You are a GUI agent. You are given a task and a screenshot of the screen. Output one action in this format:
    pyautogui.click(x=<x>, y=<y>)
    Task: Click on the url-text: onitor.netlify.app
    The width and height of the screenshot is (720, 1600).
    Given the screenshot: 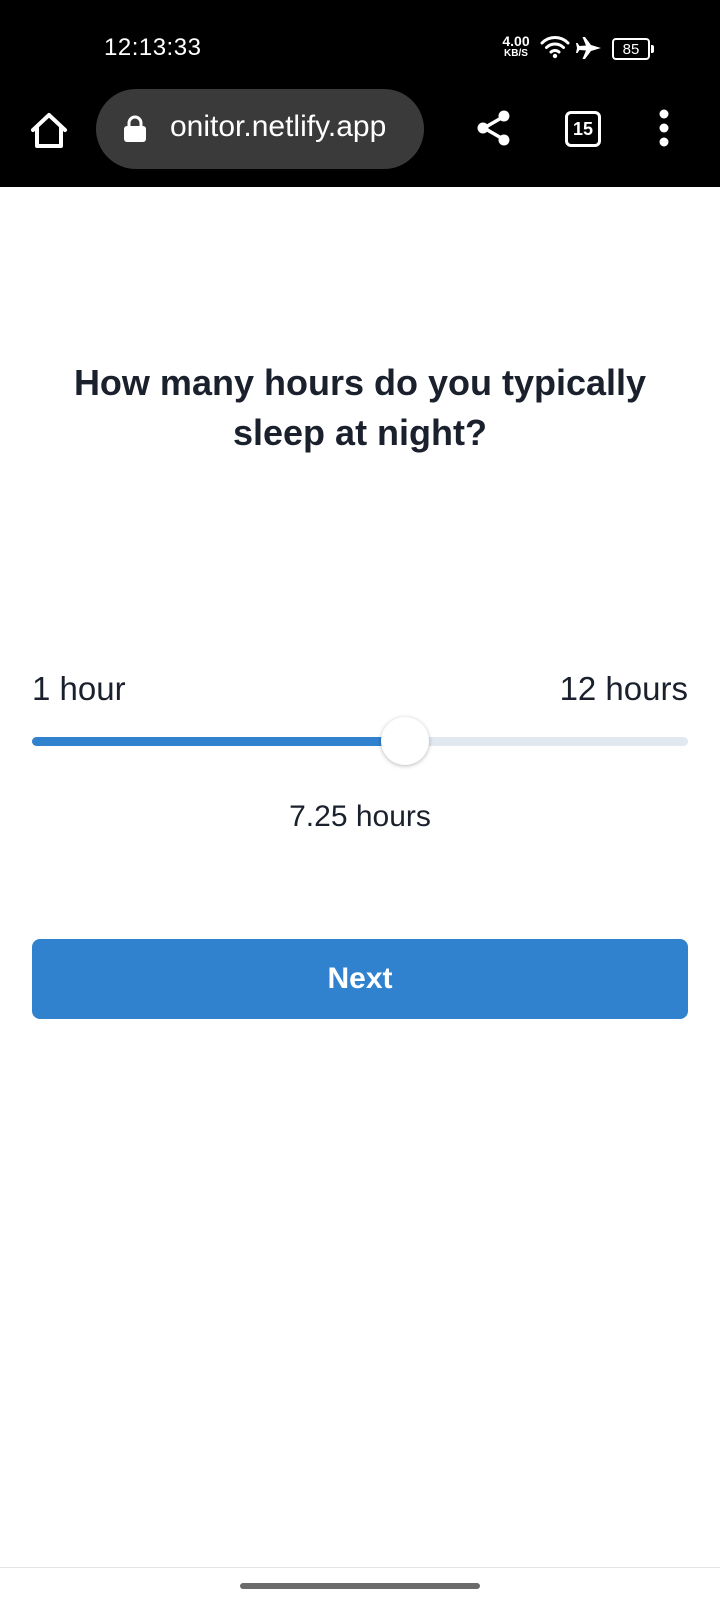 What is the action you would take?
    pyautogui.click(x=278, y=126)
    